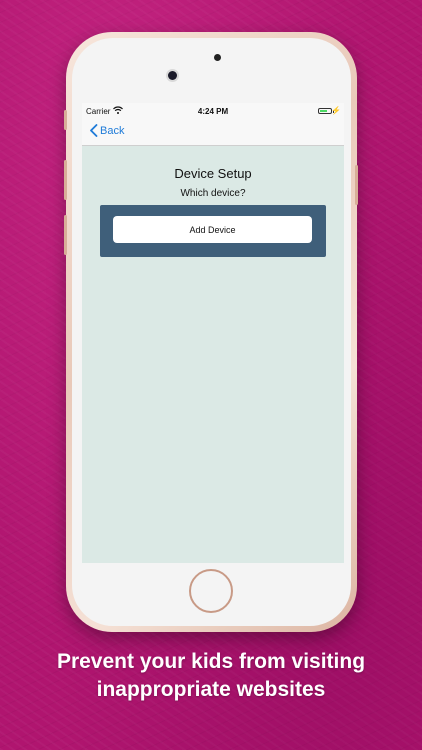 The height and width of the screenshot is (750, 422). What do you see at coordinates (211, 689) in the screenshot?
I see `promo-caption-line-2: inappropriate websites` at bounding box center [211, 689].